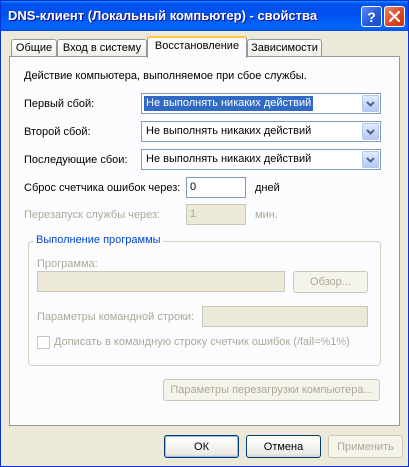 Image resolution: width=409 pixels, height=467 pixels. I want to click on help-button: ?, so click(371, 16).